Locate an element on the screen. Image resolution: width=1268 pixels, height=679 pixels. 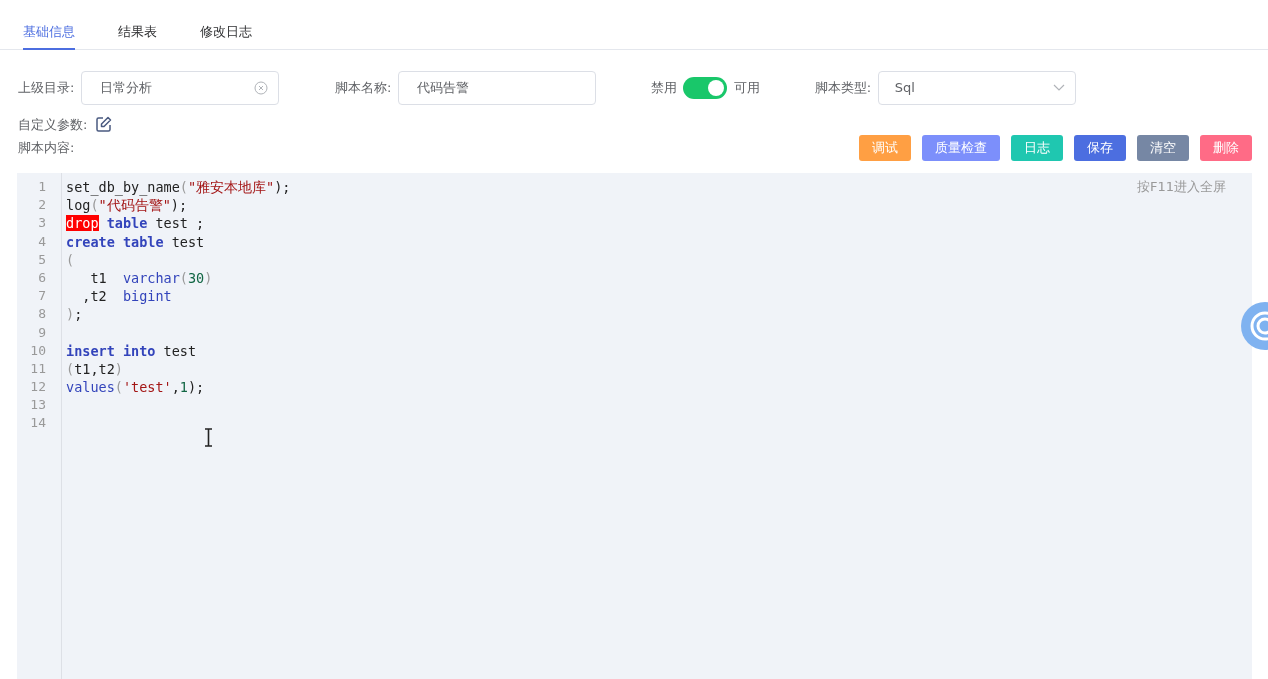
code-line: values('test',1); is located at coordinates (135, 387).